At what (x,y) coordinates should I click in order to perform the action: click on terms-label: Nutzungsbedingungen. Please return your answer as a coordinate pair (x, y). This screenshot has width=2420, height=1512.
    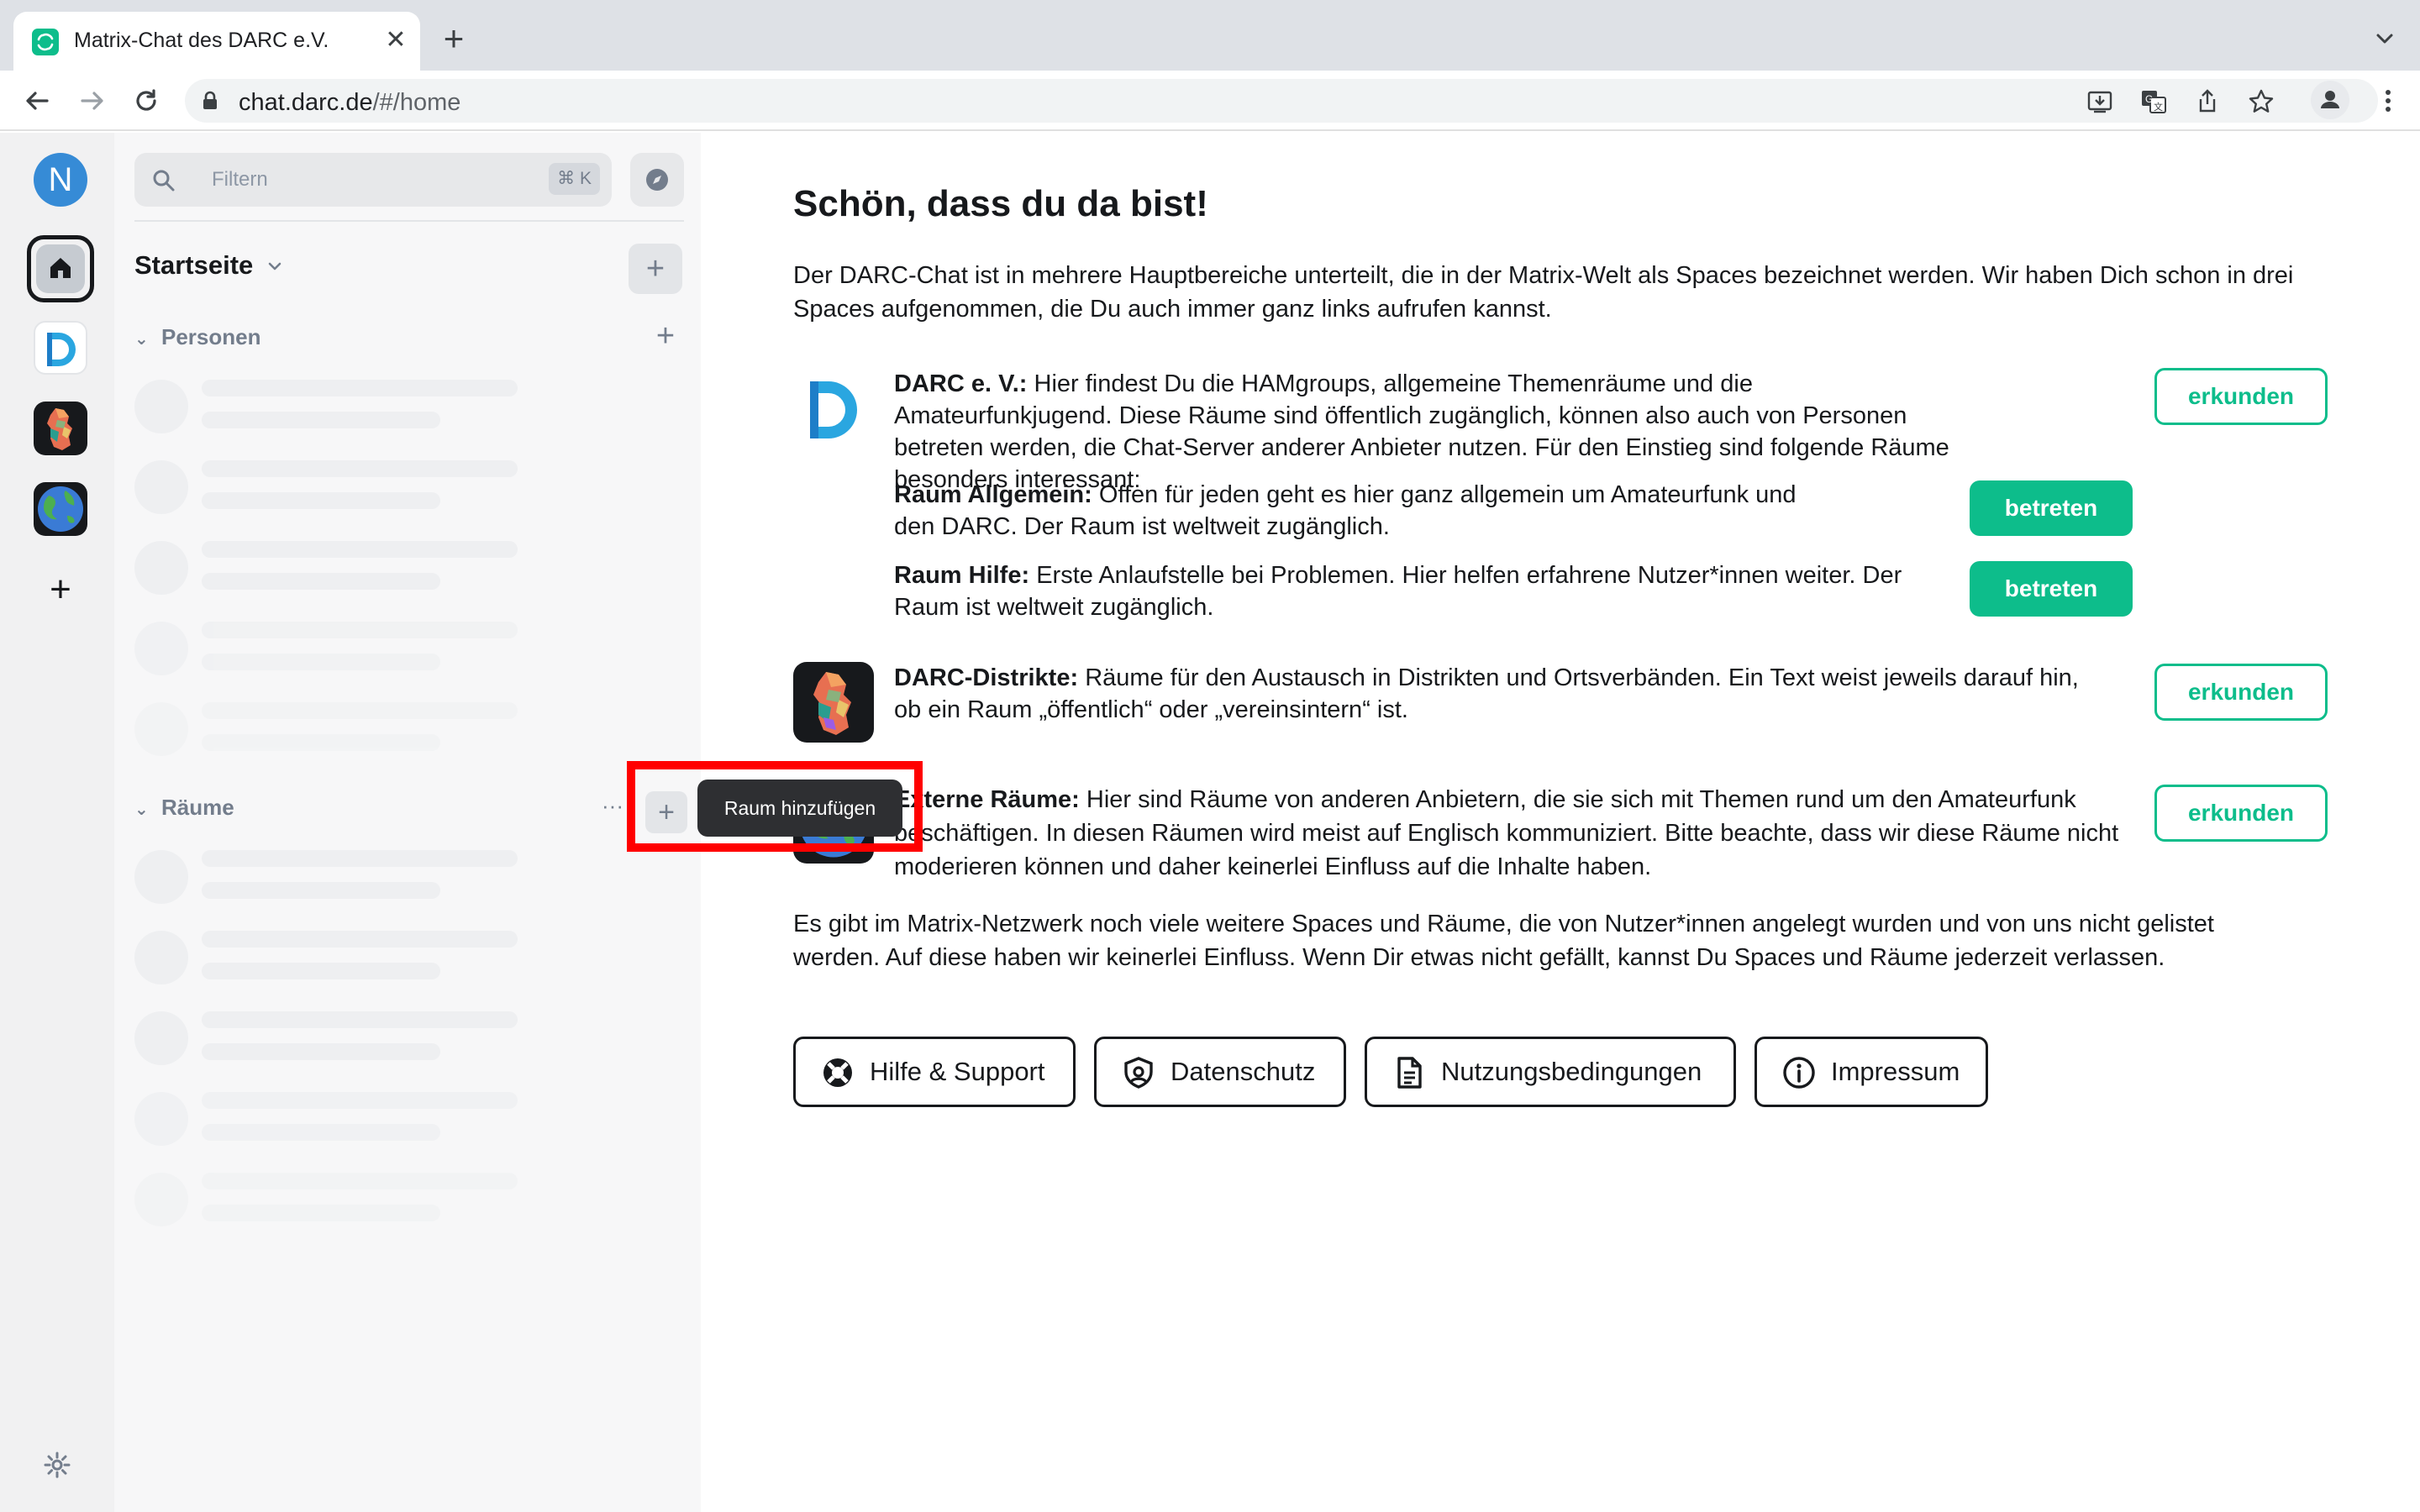
    Looking at the image, I should click on (1571, 1071).